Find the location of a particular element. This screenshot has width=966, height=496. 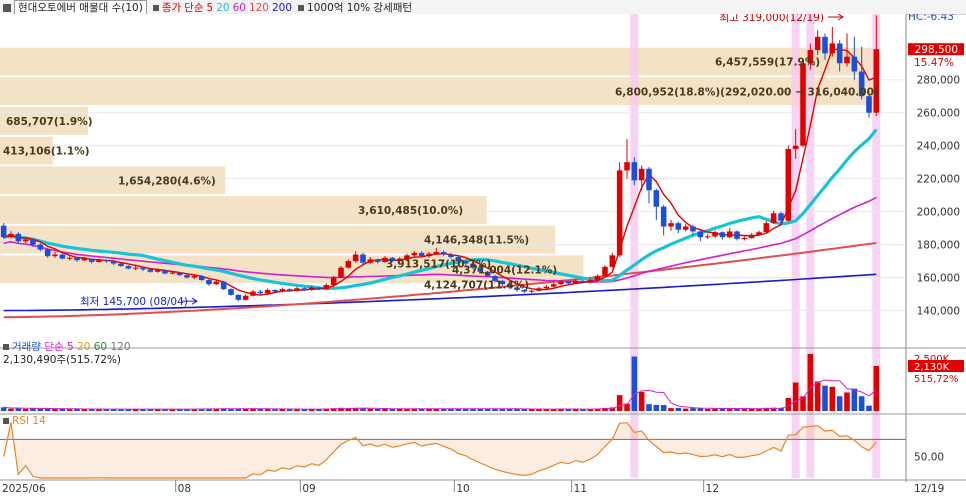

stock-title: 현대오토에버 매물대 수(10) is located at coordinates (80, 7).